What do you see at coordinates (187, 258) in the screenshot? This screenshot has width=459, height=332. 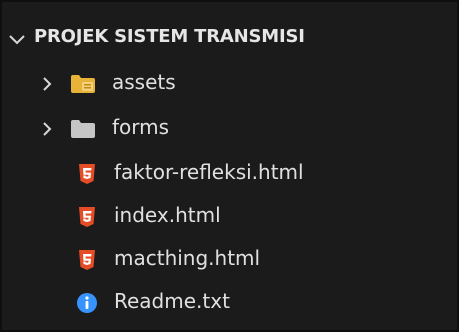 I see `tree-item-label: macthing.html` at bounding box center [187, 258].